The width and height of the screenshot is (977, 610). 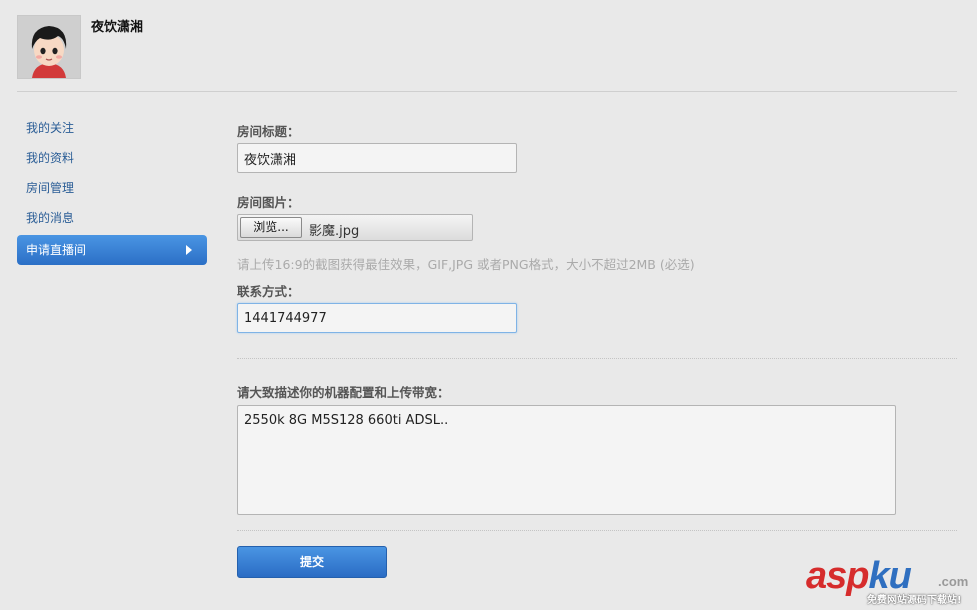 What do you see at coordinates (112, 158) in the screenshot?
I see `sidebar-item-profile: 我的资料` at bounding box center [112, 158].